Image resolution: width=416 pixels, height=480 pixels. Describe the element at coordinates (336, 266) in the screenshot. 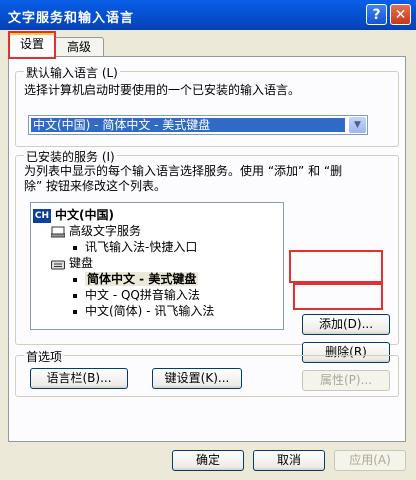

I see `highlight-box-add` at that location.